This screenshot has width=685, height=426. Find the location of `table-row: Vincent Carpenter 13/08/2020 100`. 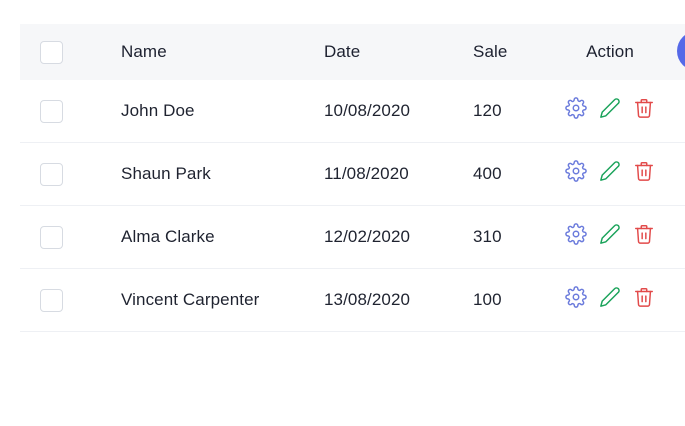

table-row: Vincent Carpenter 13/08/2020 100 is located at coordinates (352, 300).